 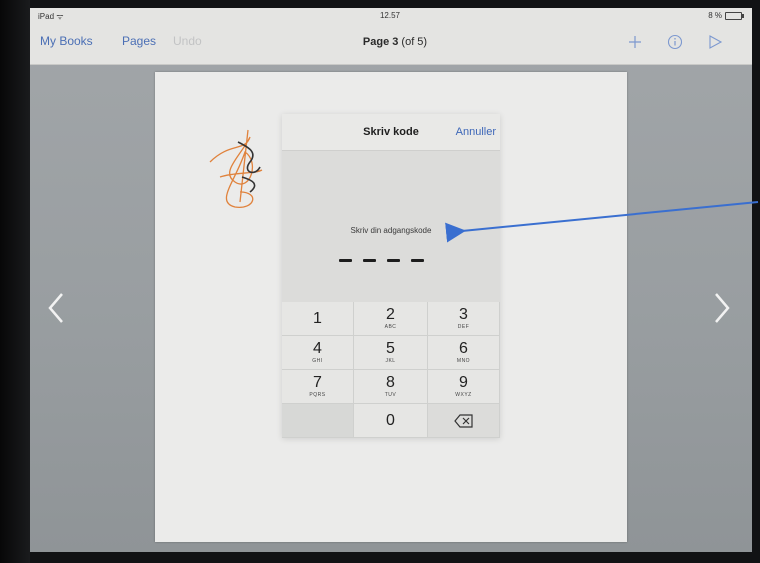 I want to click on key-1: 1, so click(x=318, y=319).